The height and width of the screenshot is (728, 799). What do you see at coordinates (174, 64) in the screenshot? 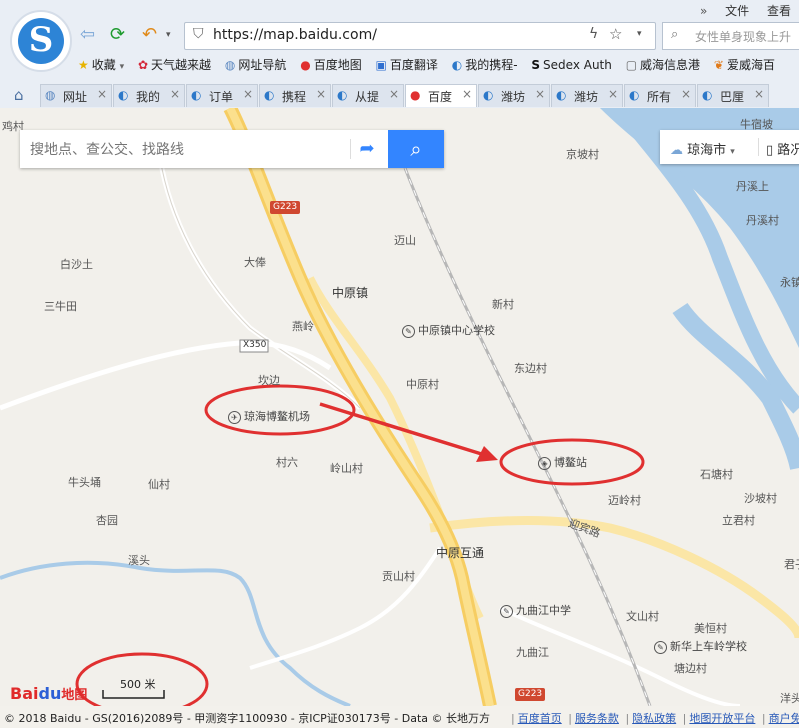
I see `bookmark-weather: ✿ 天气越来越` at bounding box center [174, 64].